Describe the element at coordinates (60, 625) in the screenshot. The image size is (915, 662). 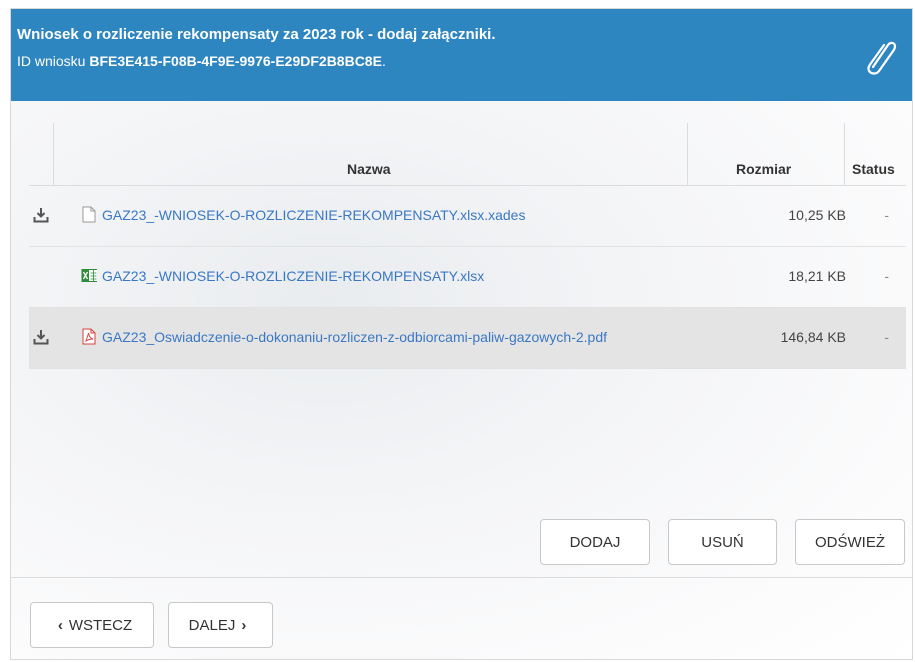
I see `chevron-left-icon: ‹` at that location.